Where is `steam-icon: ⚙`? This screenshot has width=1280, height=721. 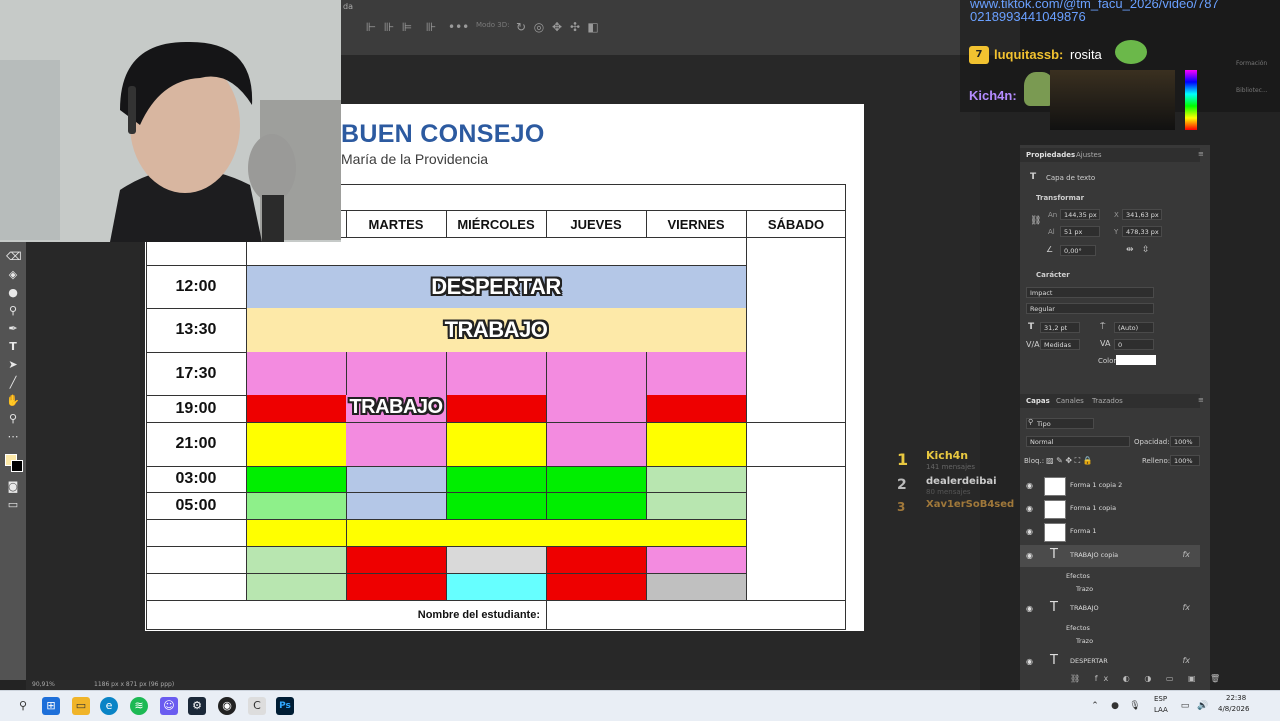
steam-icon: ⚙ is located at coordinates (197, 706).